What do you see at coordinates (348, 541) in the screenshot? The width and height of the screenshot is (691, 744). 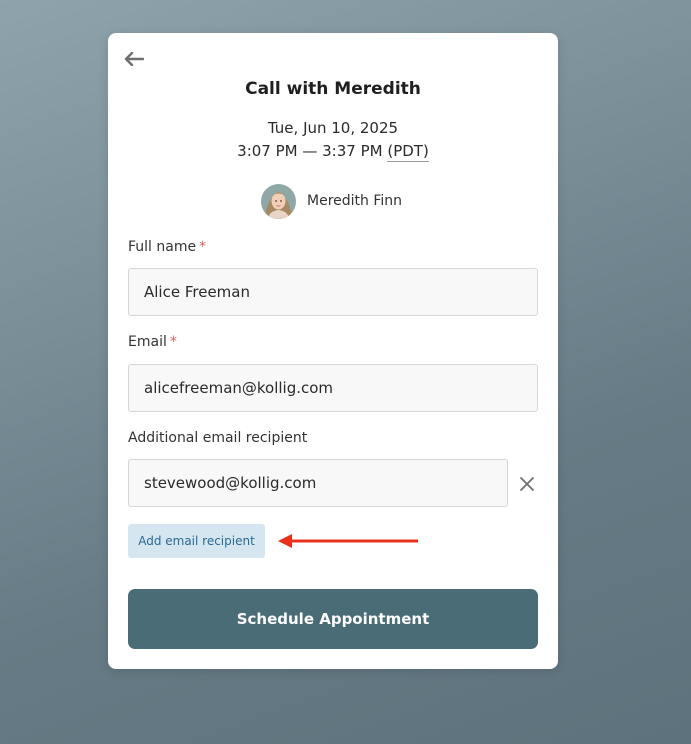 I see `annotation-arrow` at bounding box center [348, 541].